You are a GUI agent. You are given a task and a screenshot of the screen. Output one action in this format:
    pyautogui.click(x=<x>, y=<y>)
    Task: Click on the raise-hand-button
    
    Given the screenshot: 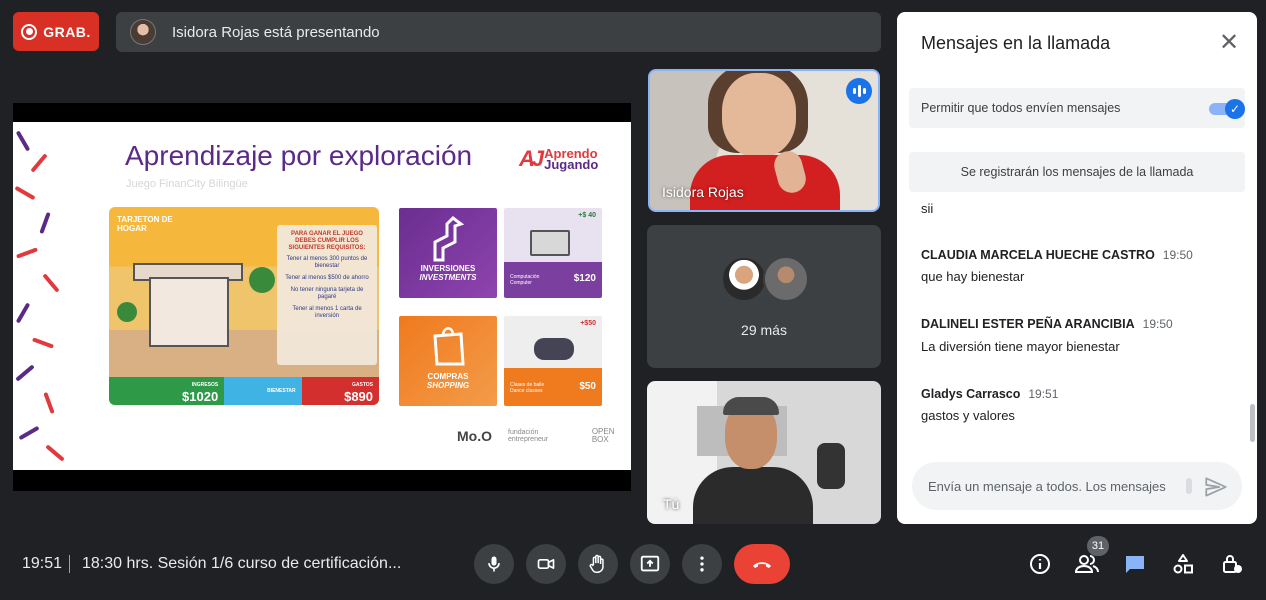 What is the action you would take?
    pyautogui.click(x=598, y=564)
    